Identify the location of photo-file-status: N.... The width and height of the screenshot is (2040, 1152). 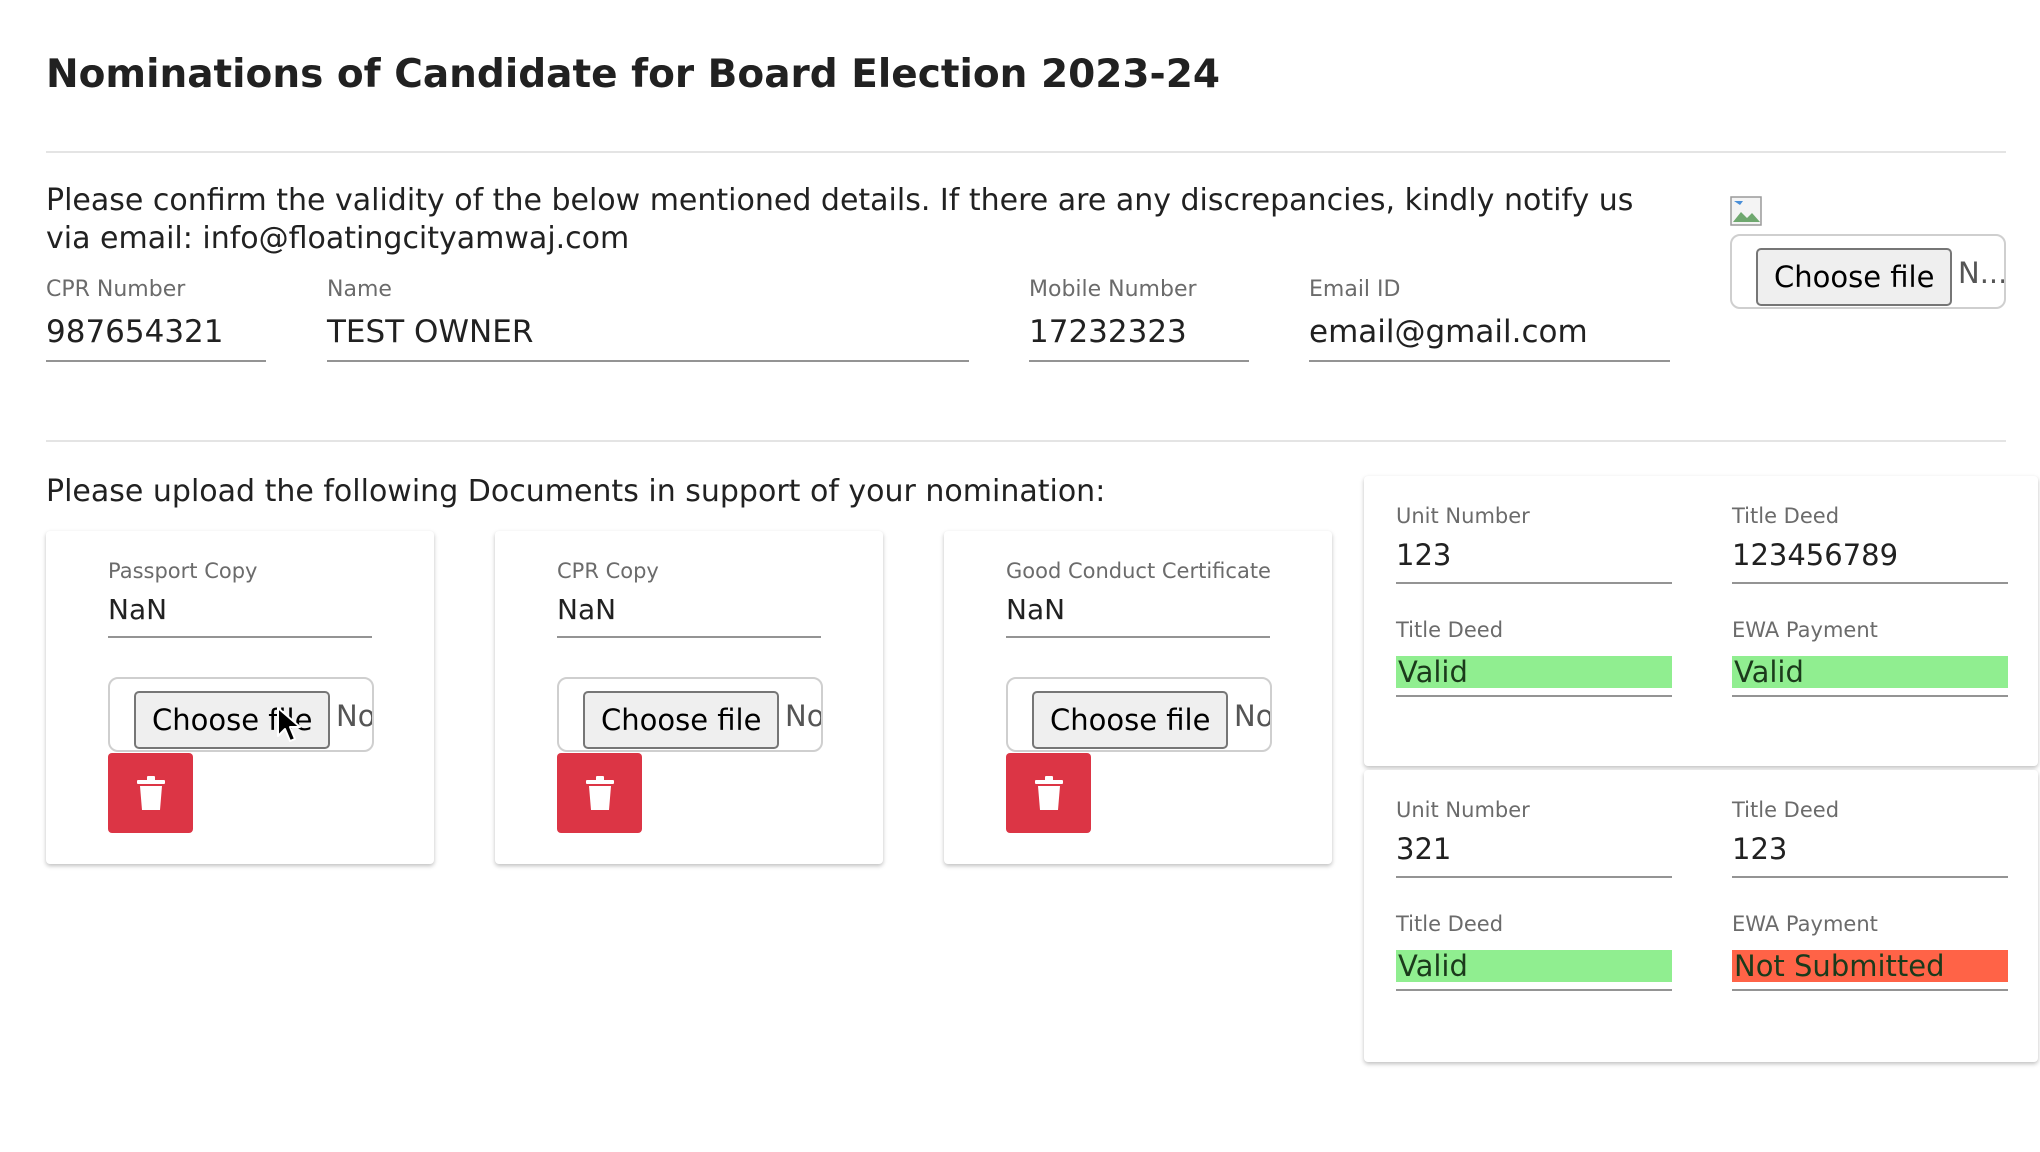
(1982, 273).